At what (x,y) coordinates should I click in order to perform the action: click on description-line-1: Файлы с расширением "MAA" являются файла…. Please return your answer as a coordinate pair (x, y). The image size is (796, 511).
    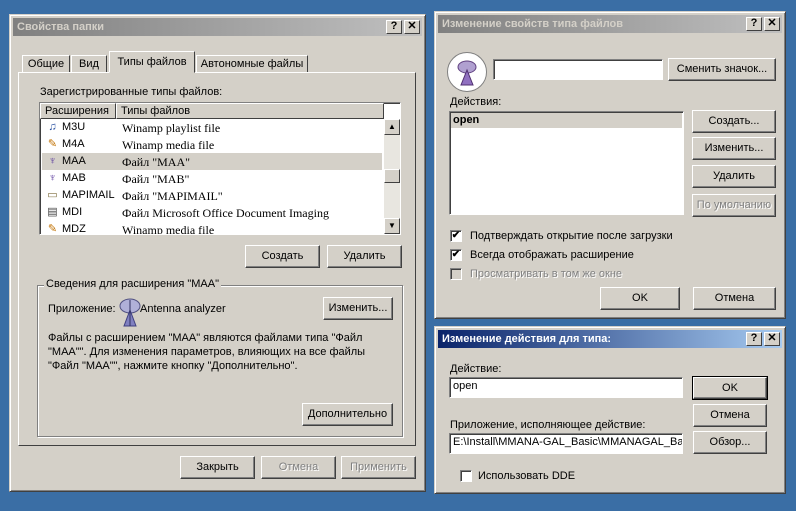
    Looking at the image, I should click on (205, 338).